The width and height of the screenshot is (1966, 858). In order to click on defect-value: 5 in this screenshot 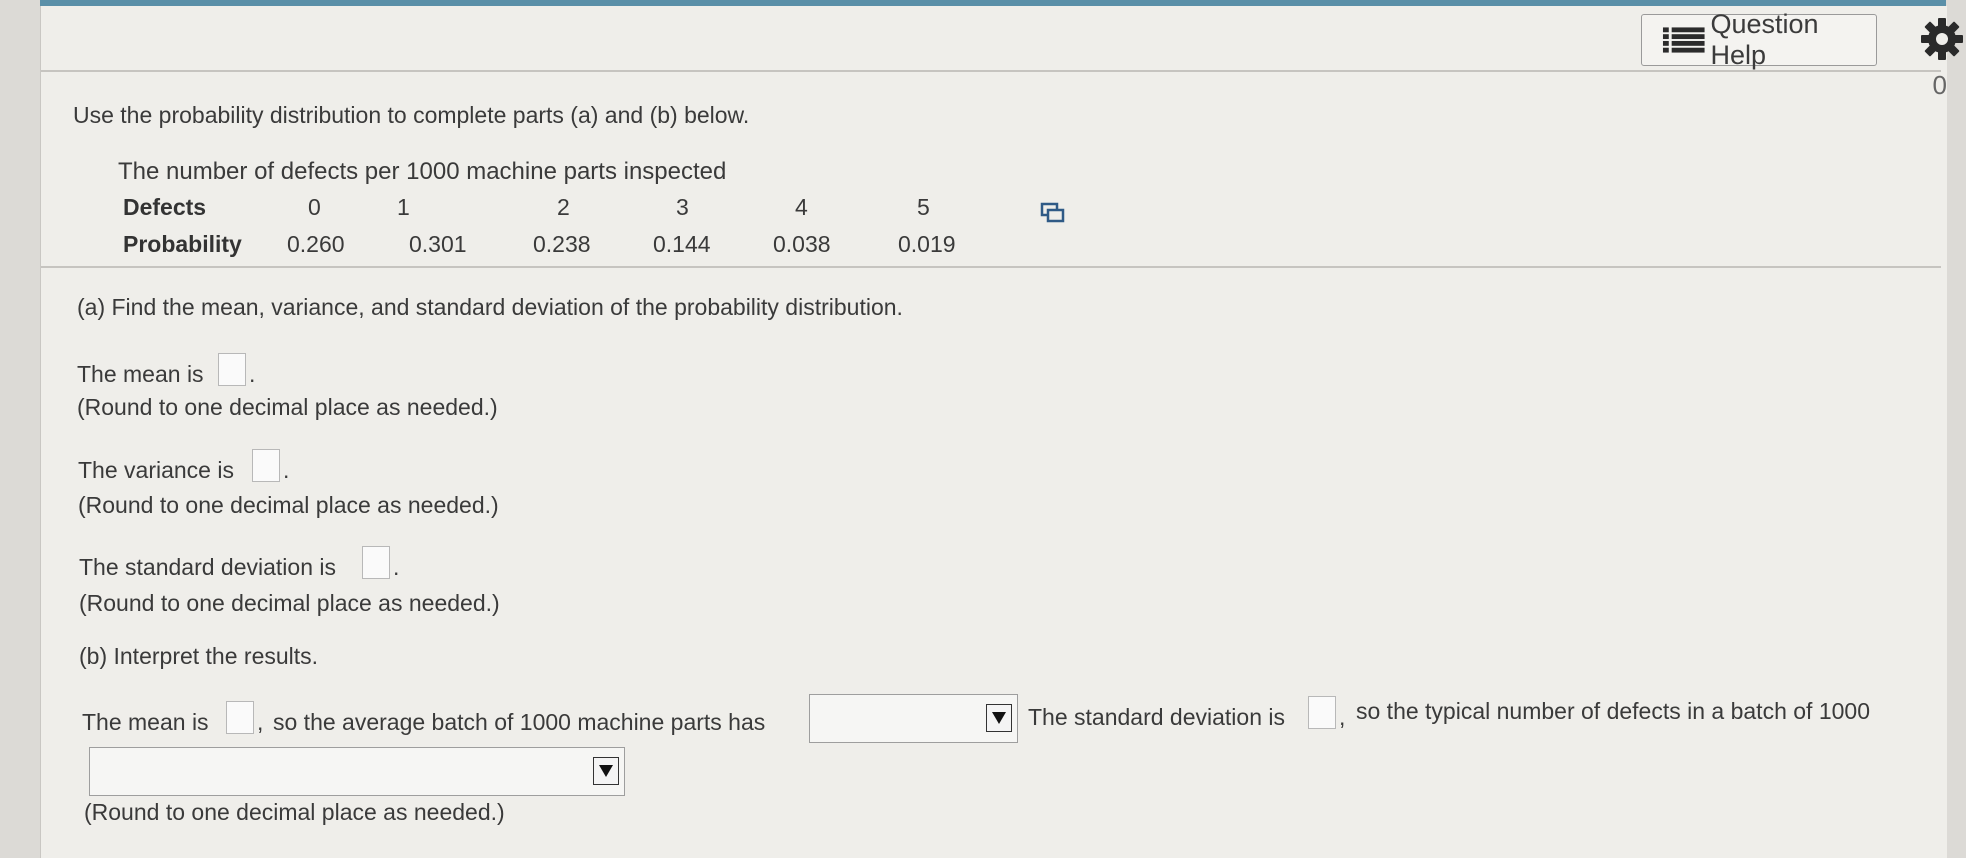, I will do `click(923, 207)`.